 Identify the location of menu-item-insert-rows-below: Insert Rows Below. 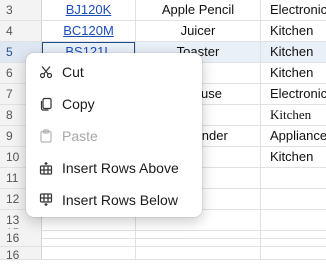
(114, 200).